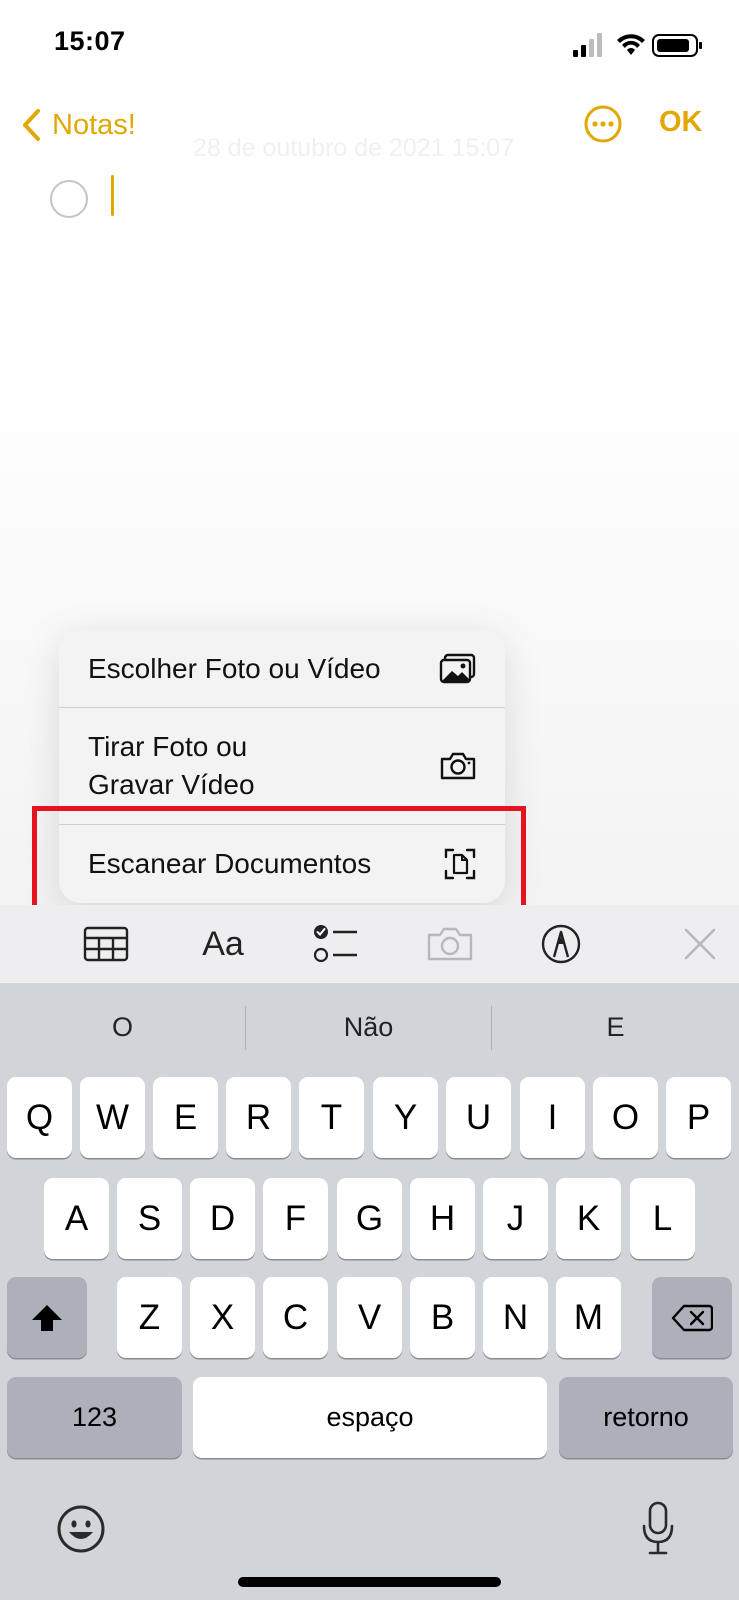 This screenshot has width=739, height=1600. I want to click on key-r: R, so click(258, 1117).